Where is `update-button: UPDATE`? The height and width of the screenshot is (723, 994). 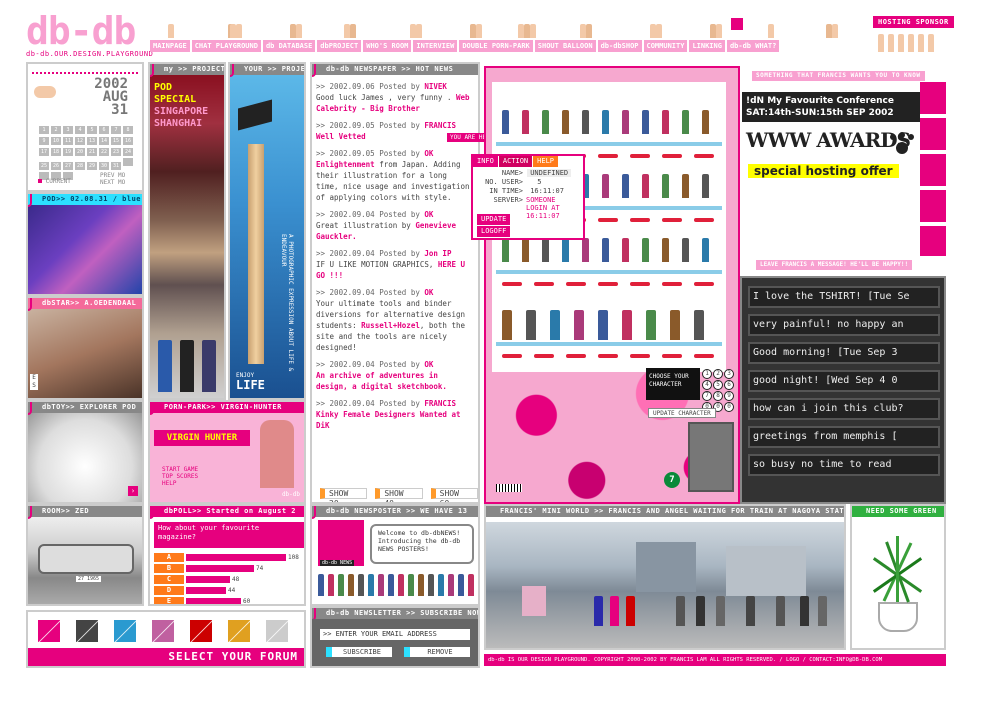
update-button: UPDATE is located at coordinates (494, 219).